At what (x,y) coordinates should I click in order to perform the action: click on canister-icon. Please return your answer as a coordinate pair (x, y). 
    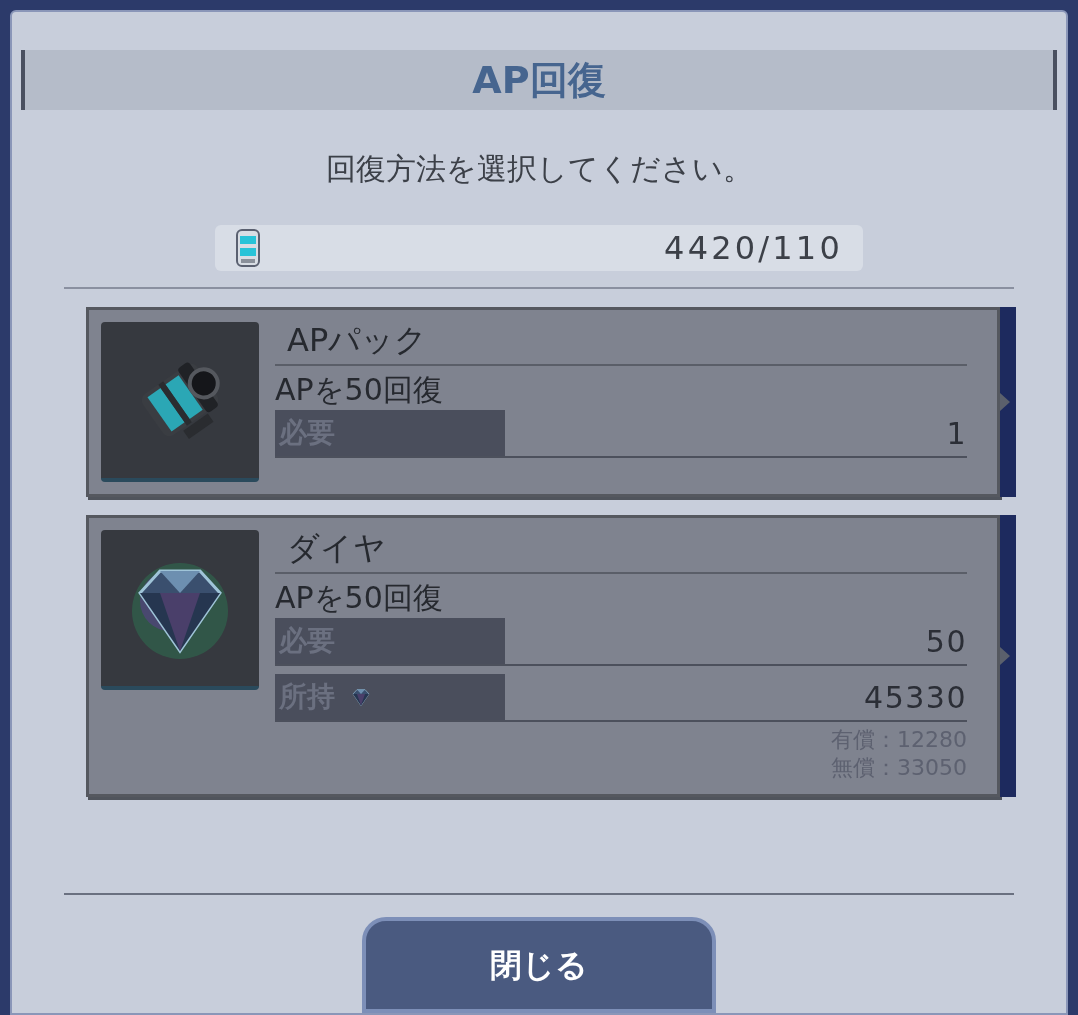
    Looking at the image, I should click on (248, 248).